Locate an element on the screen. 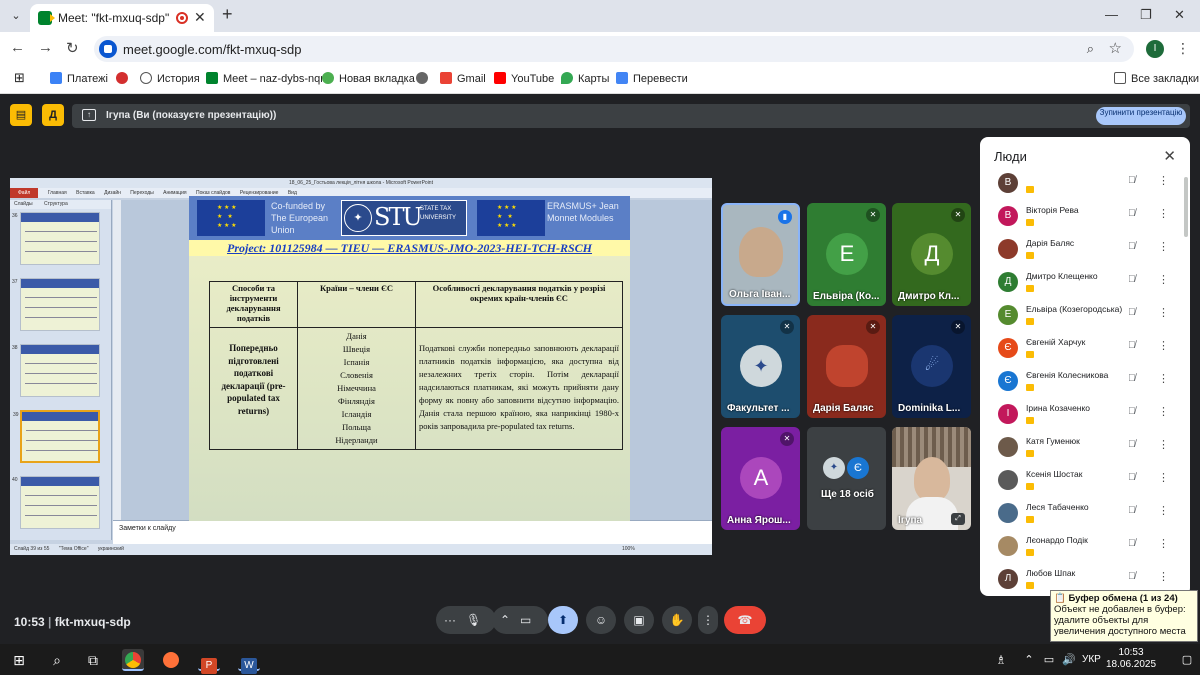 Image resolution: width=1200 pixels, height=675 pixels. slide-thumbnail: 40 is located at coordinates (56, 502).